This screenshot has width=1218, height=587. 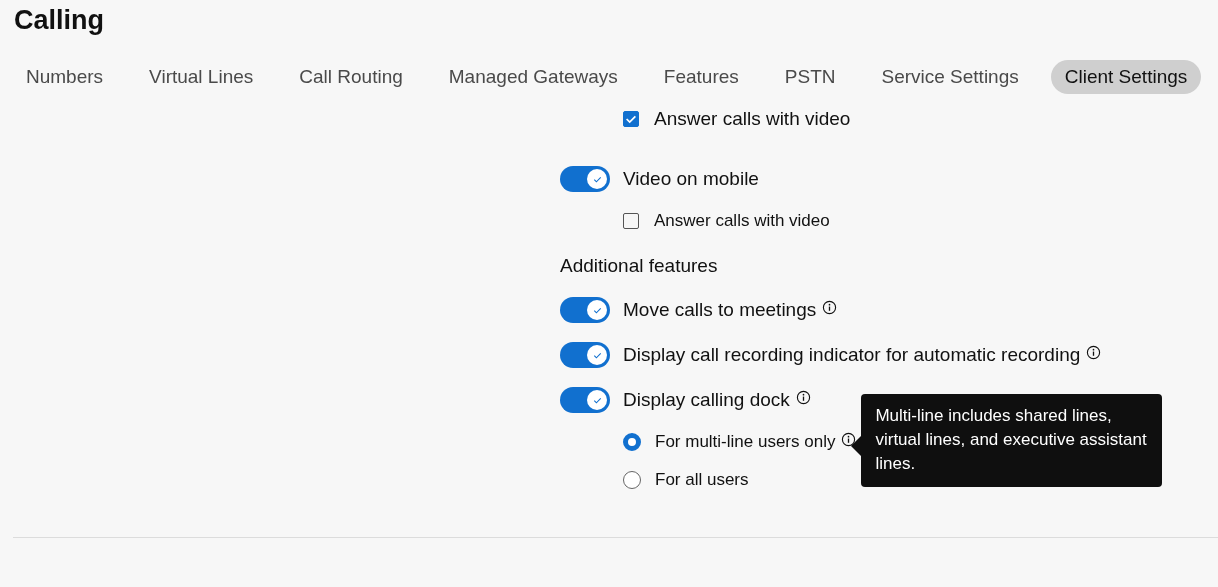 I want to click on tab: Managed Gateways, so click(x=533, y=77).